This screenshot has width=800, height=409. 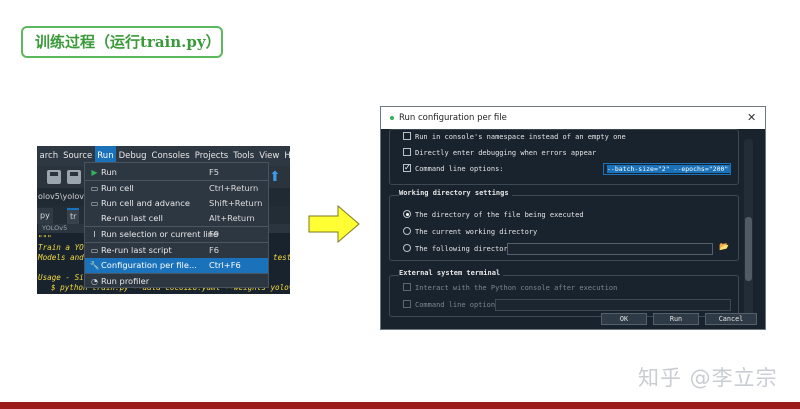 I want to click on code-line: Usage - Sin, so click(x=63, y=277).